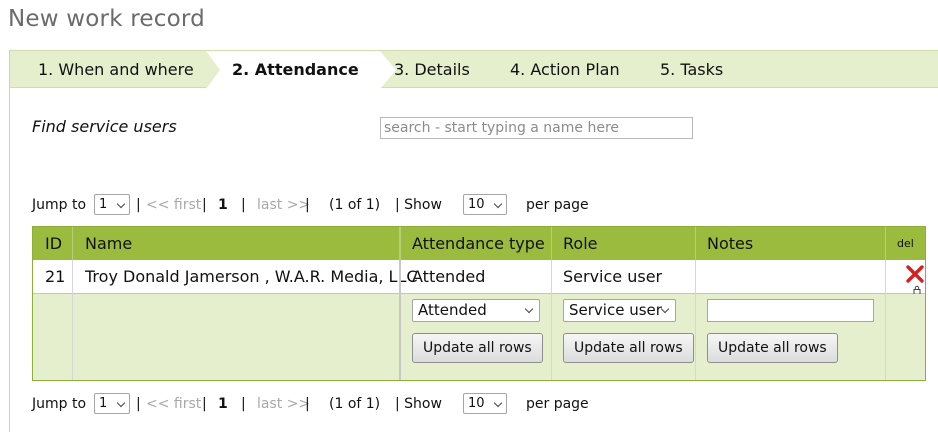  I want to click on bulk-notes-input, so click(790, 310).